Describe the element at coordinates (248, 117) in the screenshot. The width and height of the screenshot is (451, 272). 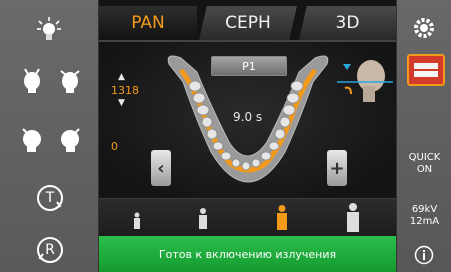
I see `exposure-time: 9.0 s` at that location.